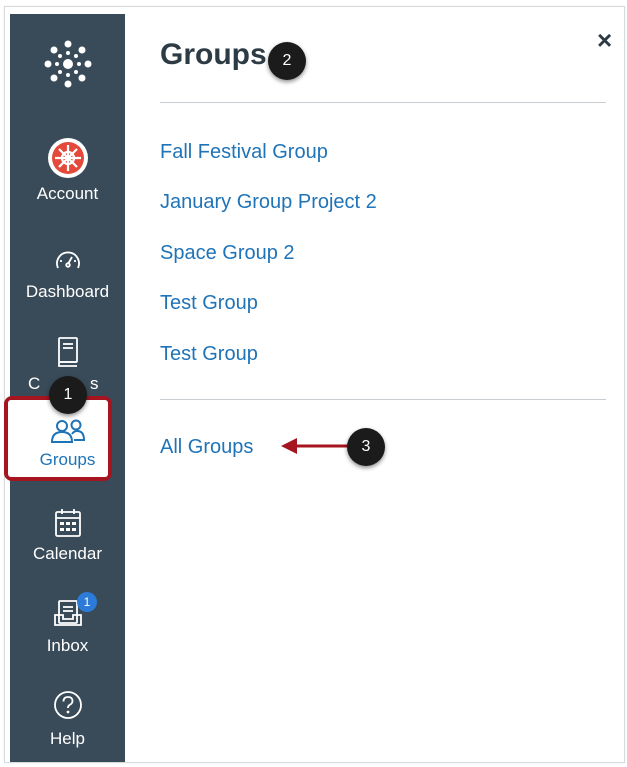 Image resolution: width=627 pixels, height=767 pixels. I want to click on sidebar-item-groups: Groups, so click(67, 444).